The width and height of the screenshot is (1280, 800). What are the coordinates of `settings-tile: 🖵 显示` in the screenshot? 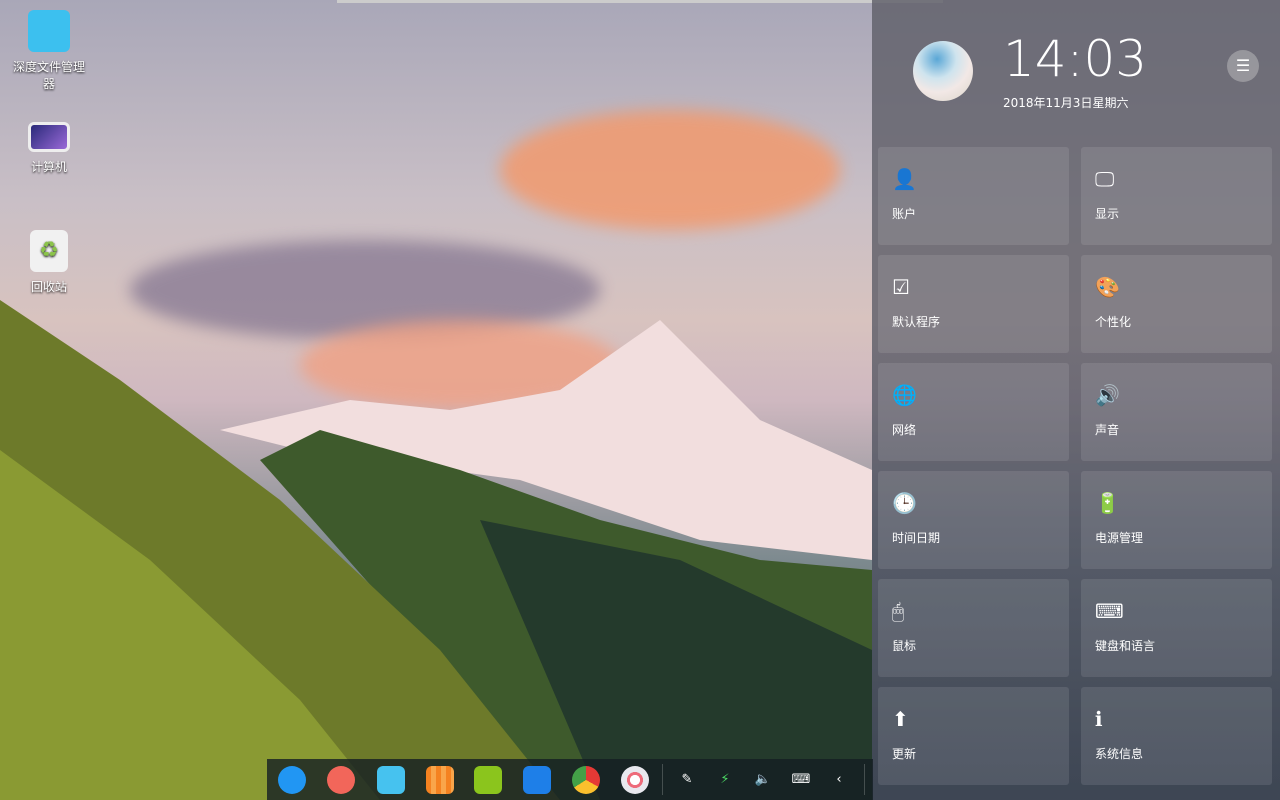 It's located at (1176, 196).